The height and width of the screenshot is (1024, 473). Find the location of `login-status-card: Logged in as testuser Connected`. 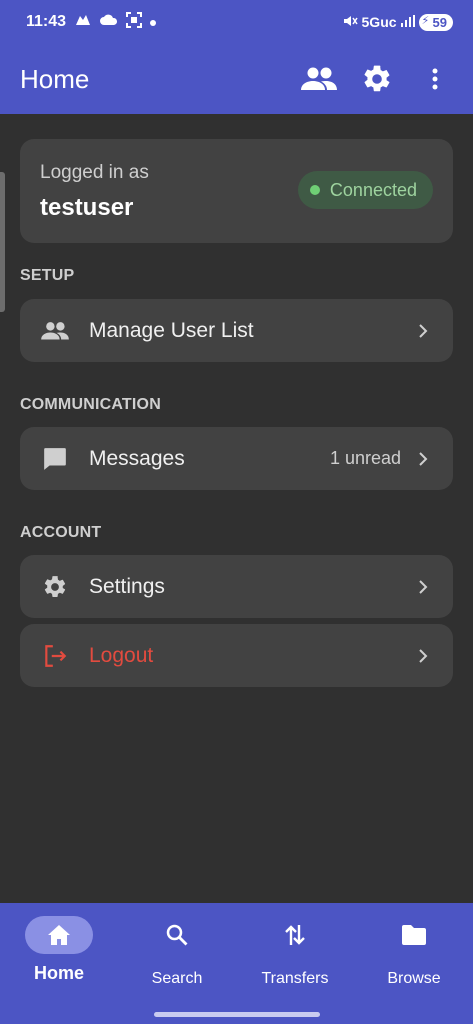

login-status-card: Logged in as testuser Connected is located at coordinates (236, 191).